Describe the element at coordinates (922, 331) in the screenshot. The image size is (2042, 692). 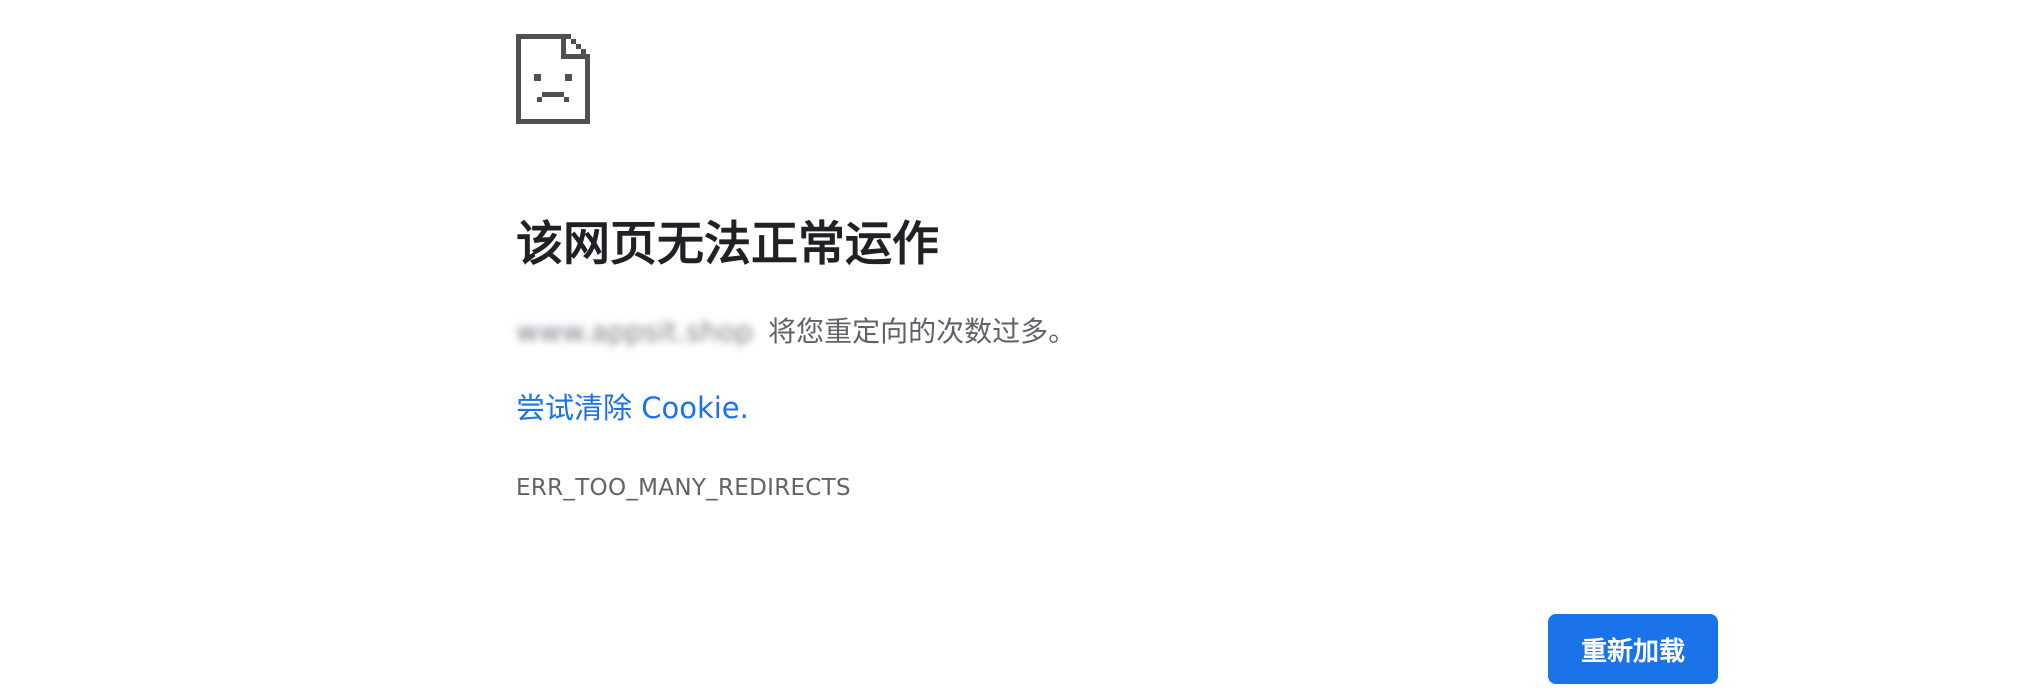
I see `summary-text: 将您重定向的次数过多。` at that location.